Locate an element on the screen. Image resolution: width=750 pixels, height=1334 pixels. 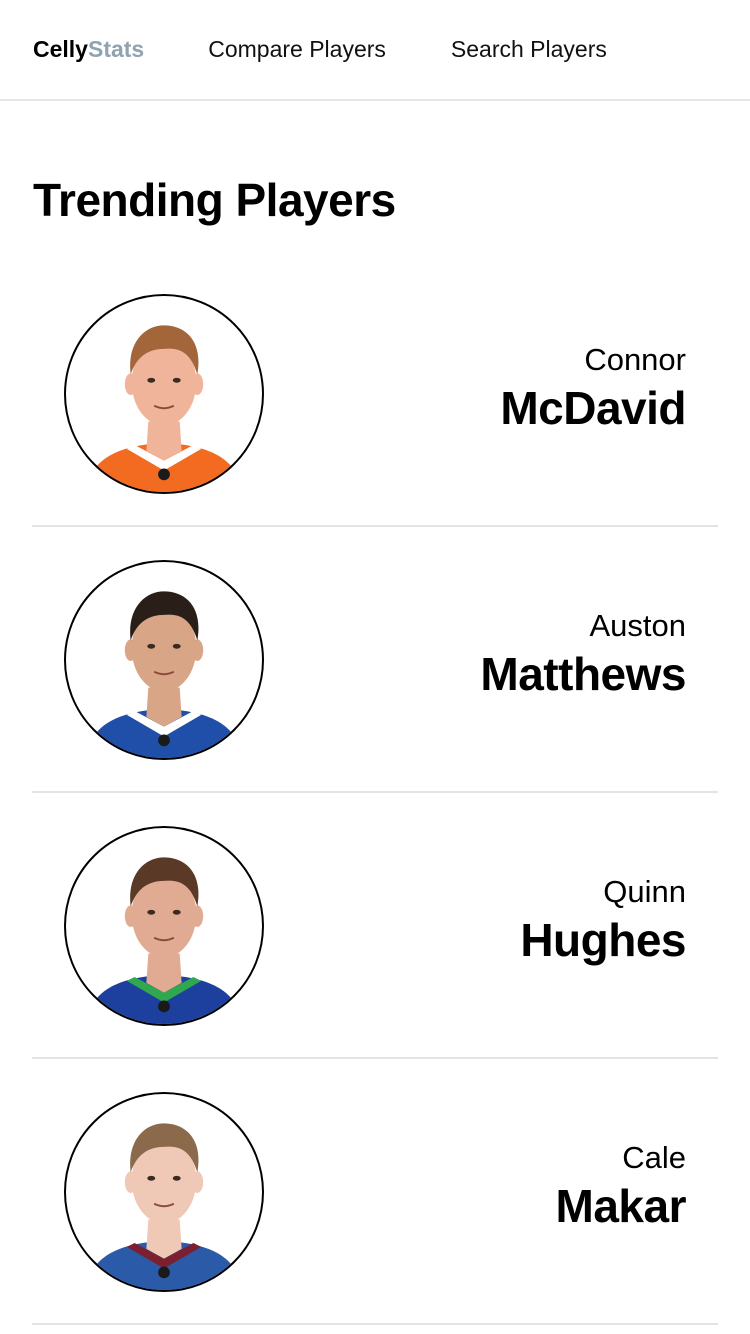
player-last-name: Makar is located at coordinates (621, 1206).